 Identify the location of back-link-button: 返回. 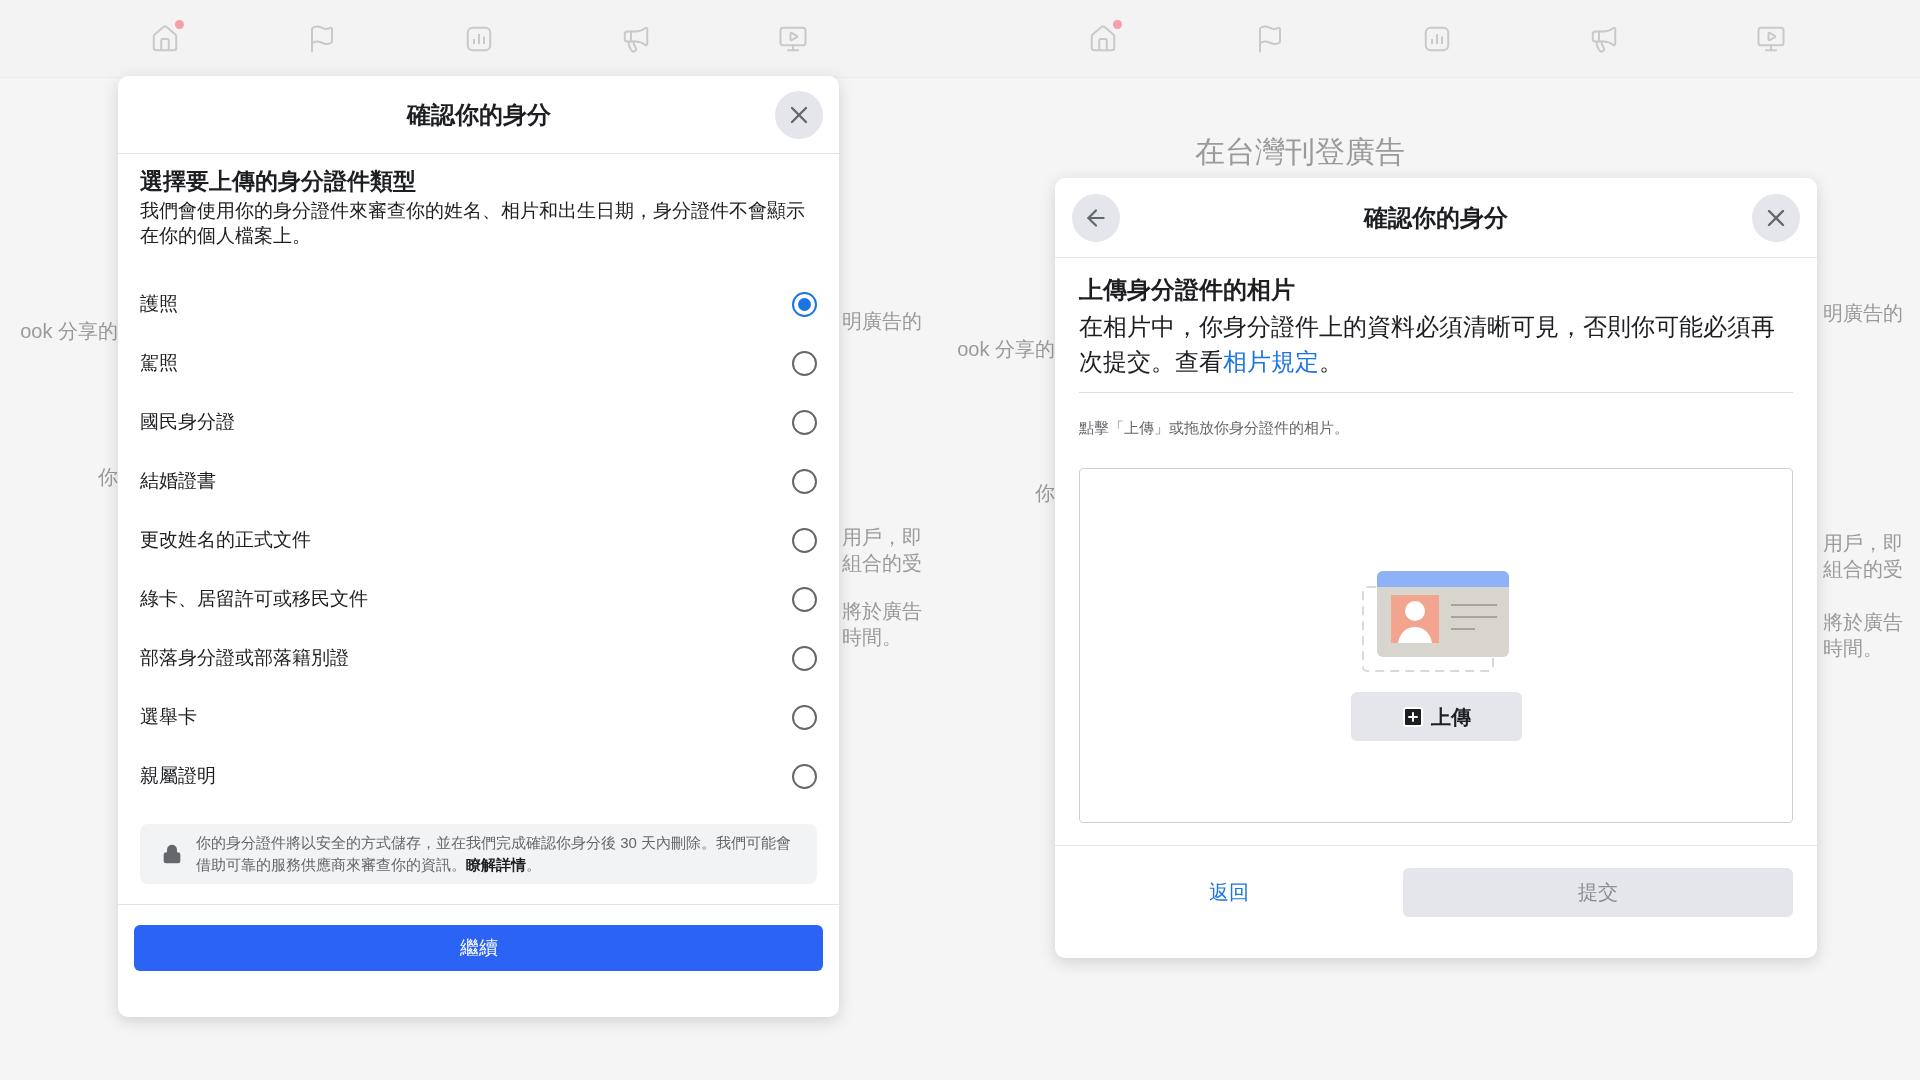
(1229, 892).